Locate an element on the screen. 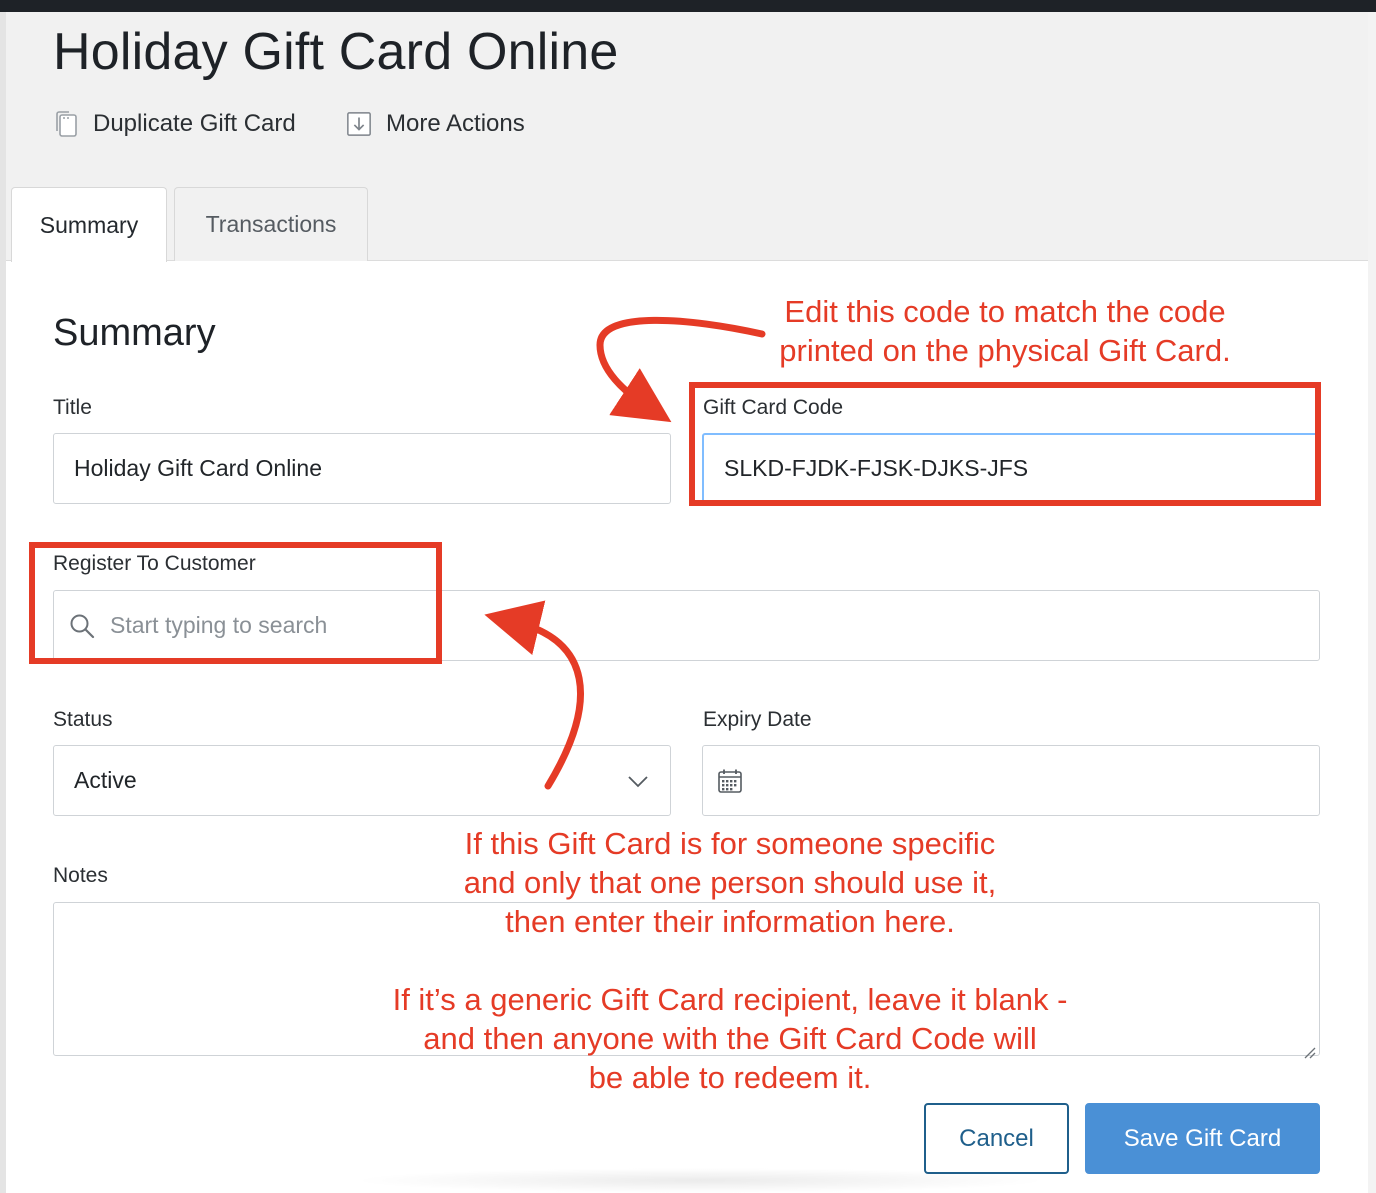  title-input is located at coordinates (372, 468).